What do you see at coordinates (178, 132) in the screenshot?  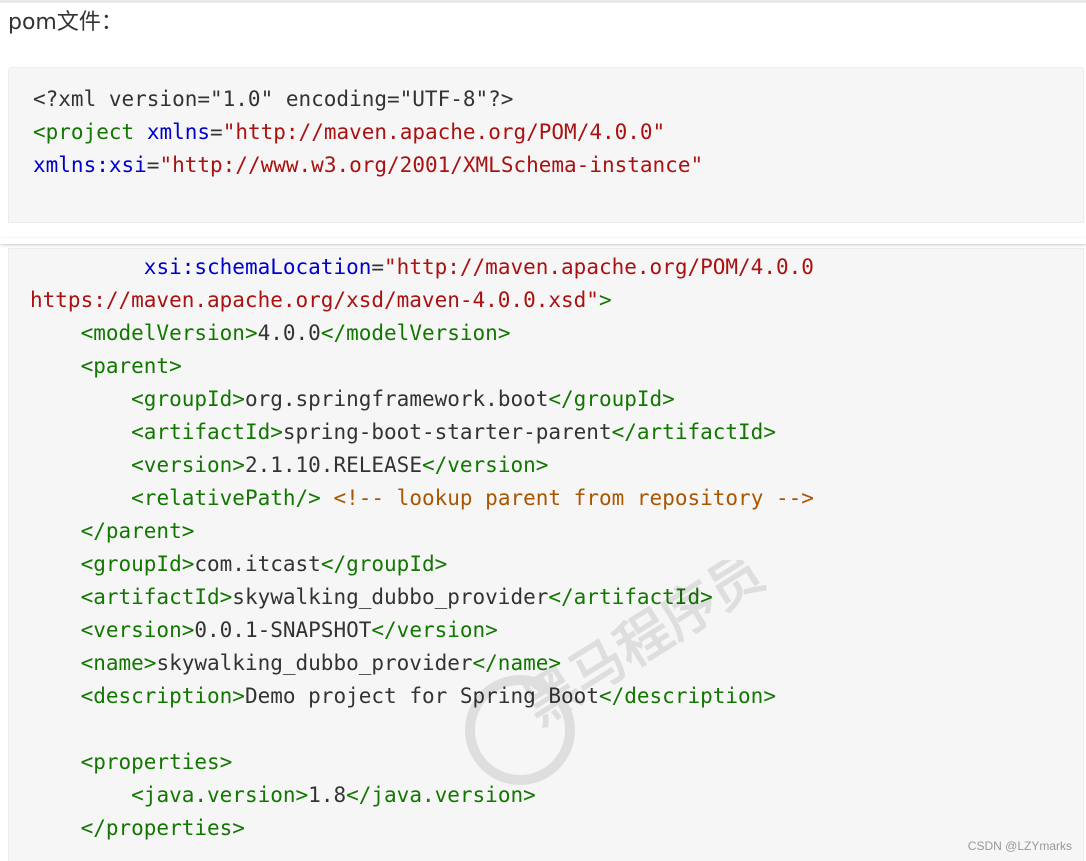 I see `code-token-attr: xmlns` at bounding box center [178, 132].